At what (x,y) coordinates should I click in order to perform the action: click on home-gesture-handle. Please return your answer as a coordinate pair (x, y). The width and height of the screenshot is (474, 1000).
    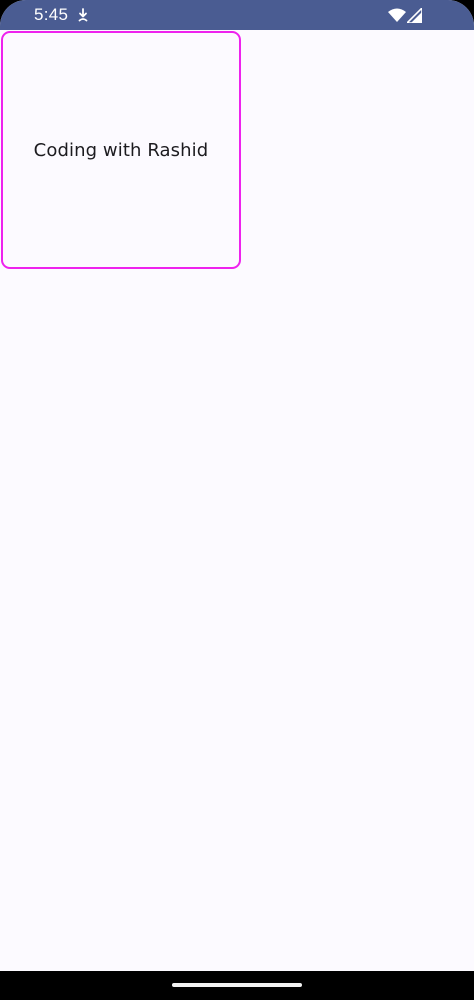
    Looking at the image, I should click on (237, 985).